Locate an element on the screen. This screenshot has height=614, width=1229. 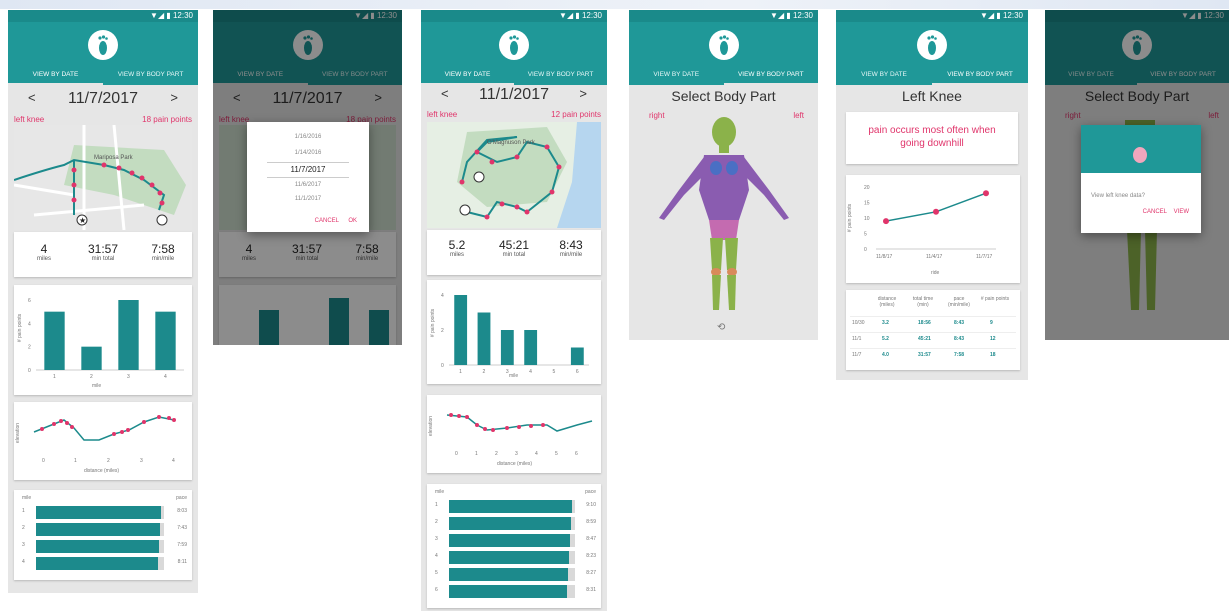
data-point is located at coordinates (986, 193).